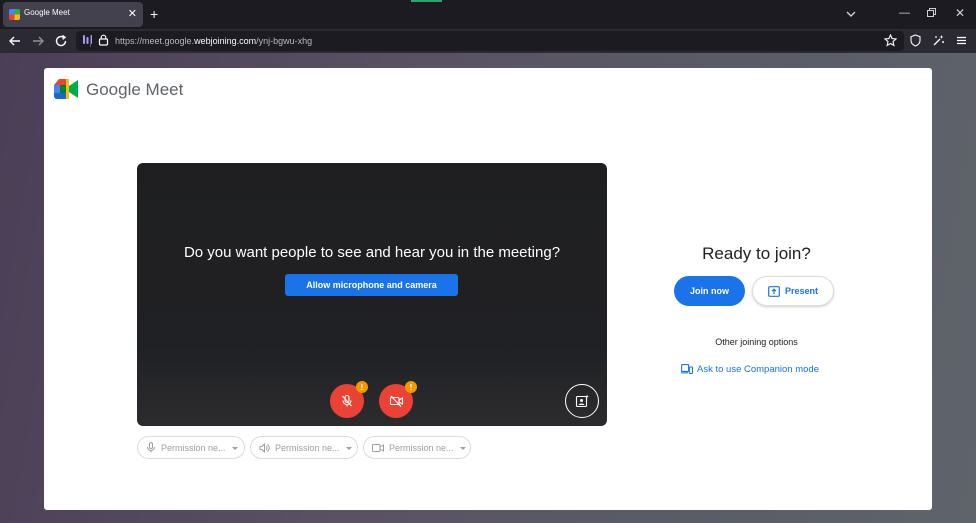 Image resolution: width=976 pixels, height=523 pixels. I want to click on google-meet-logo-text: Google Meet, so click(135, 89).